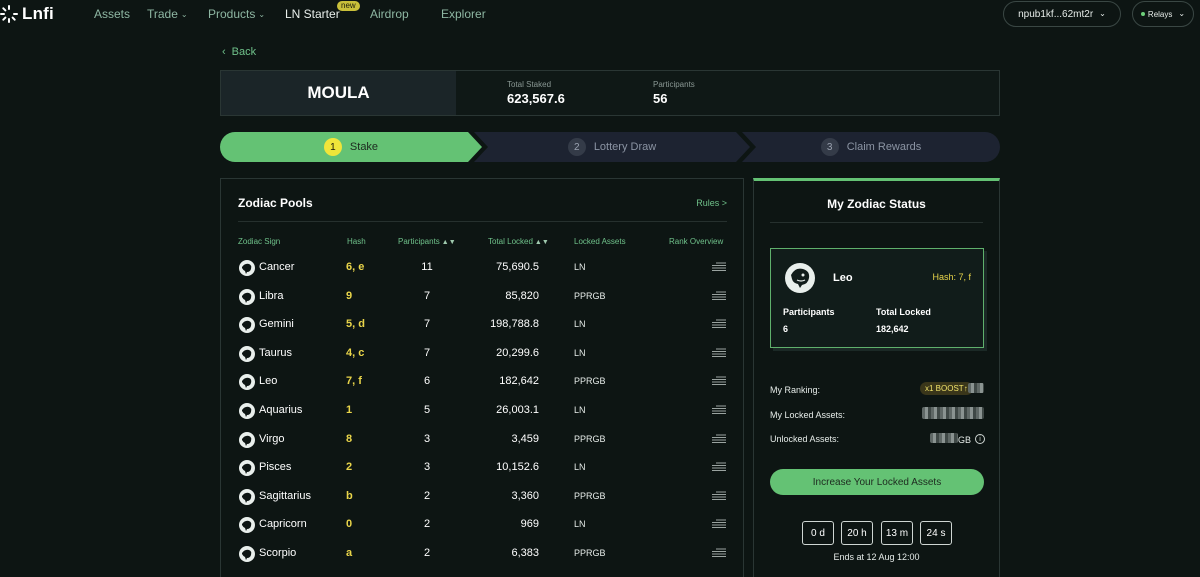  What do you see at coordinates (525, 553) in the screenshot?
I see `total-locked-value: 6,383` at bounding box center [525, 553].